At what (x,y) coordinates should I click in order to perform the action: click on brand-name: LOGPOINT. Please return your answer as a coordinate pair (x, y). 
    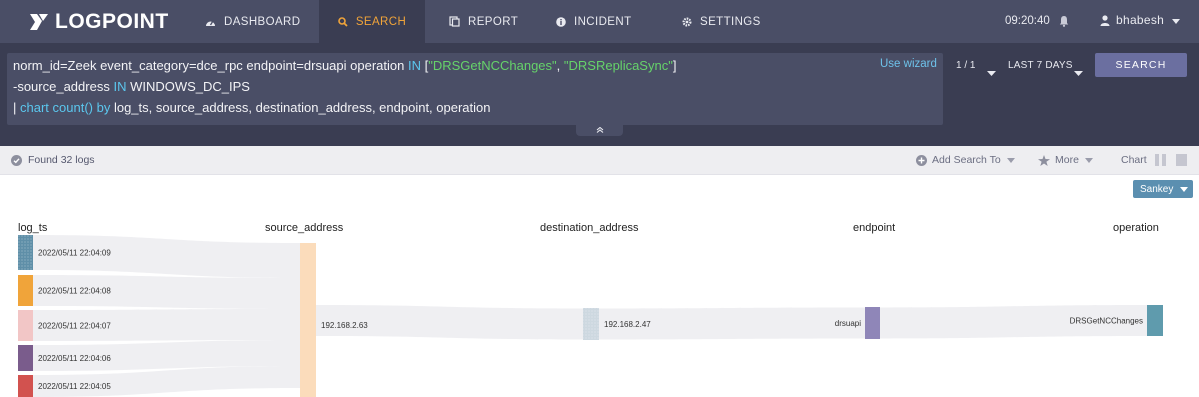
    Looking at the image, I should click on (112, 21).